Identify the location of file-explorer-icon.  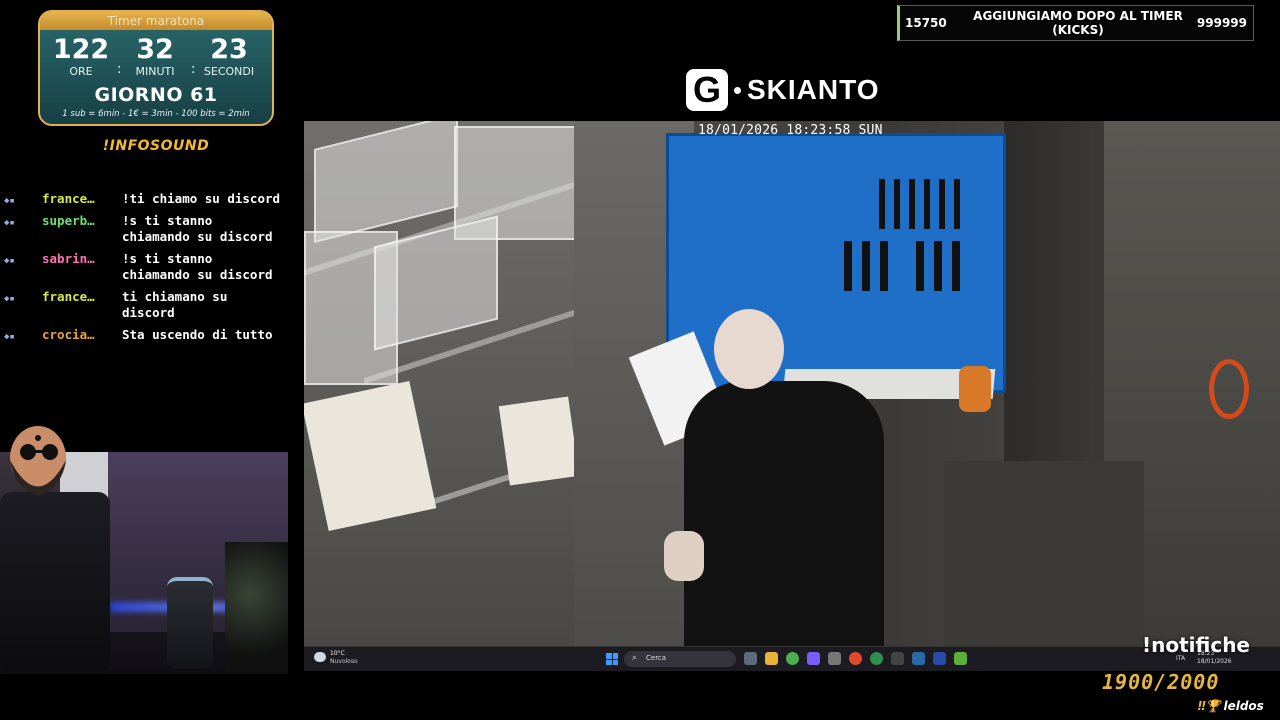
(771, 658).